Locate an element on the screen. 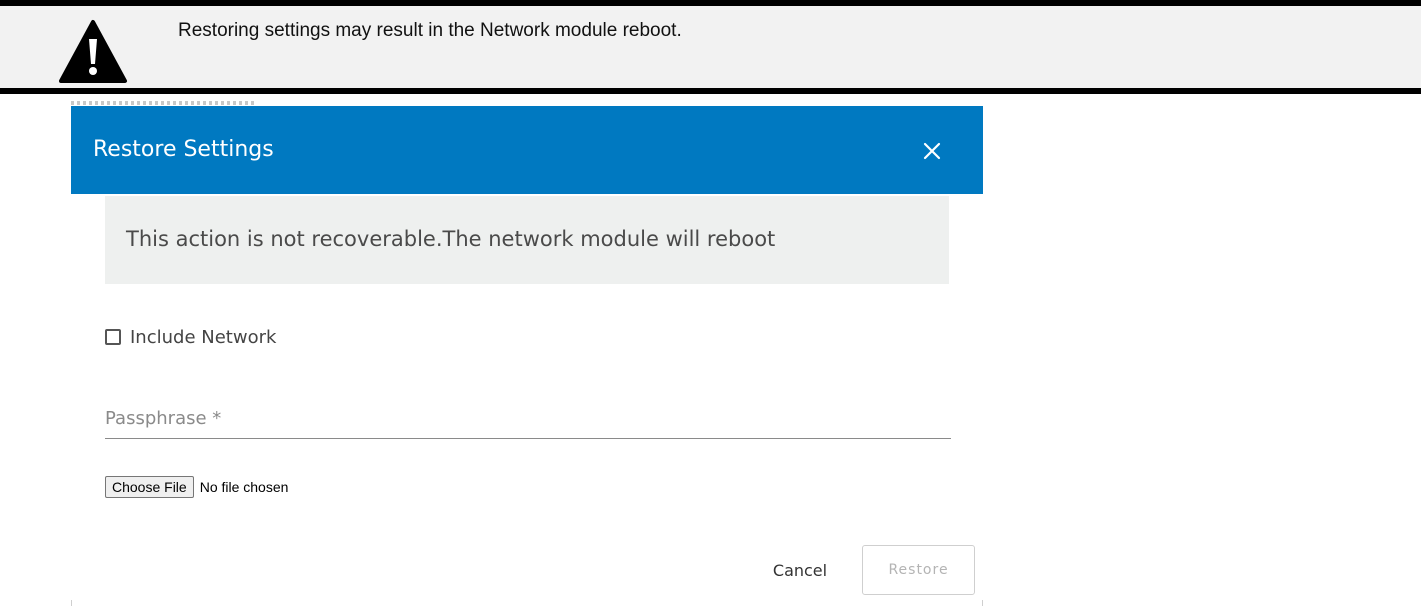 The height and width of the screenshot is (606, 1421). dialog-header: Restore Settings is located at coordinates (527, 150).